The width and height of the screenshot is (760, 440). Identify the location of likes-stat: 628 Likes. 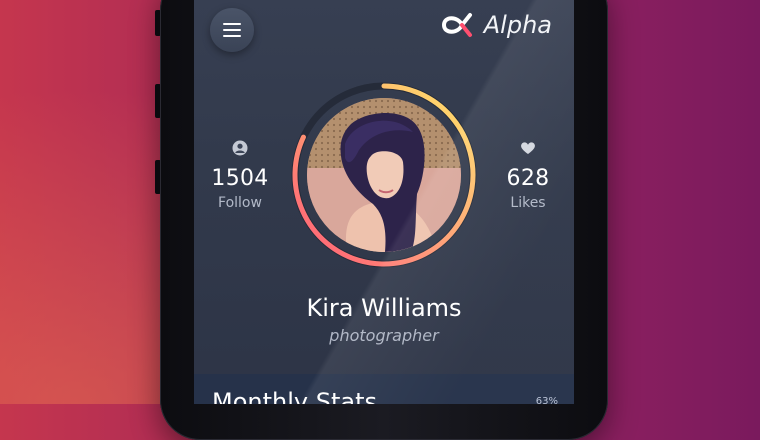
(528, 175).